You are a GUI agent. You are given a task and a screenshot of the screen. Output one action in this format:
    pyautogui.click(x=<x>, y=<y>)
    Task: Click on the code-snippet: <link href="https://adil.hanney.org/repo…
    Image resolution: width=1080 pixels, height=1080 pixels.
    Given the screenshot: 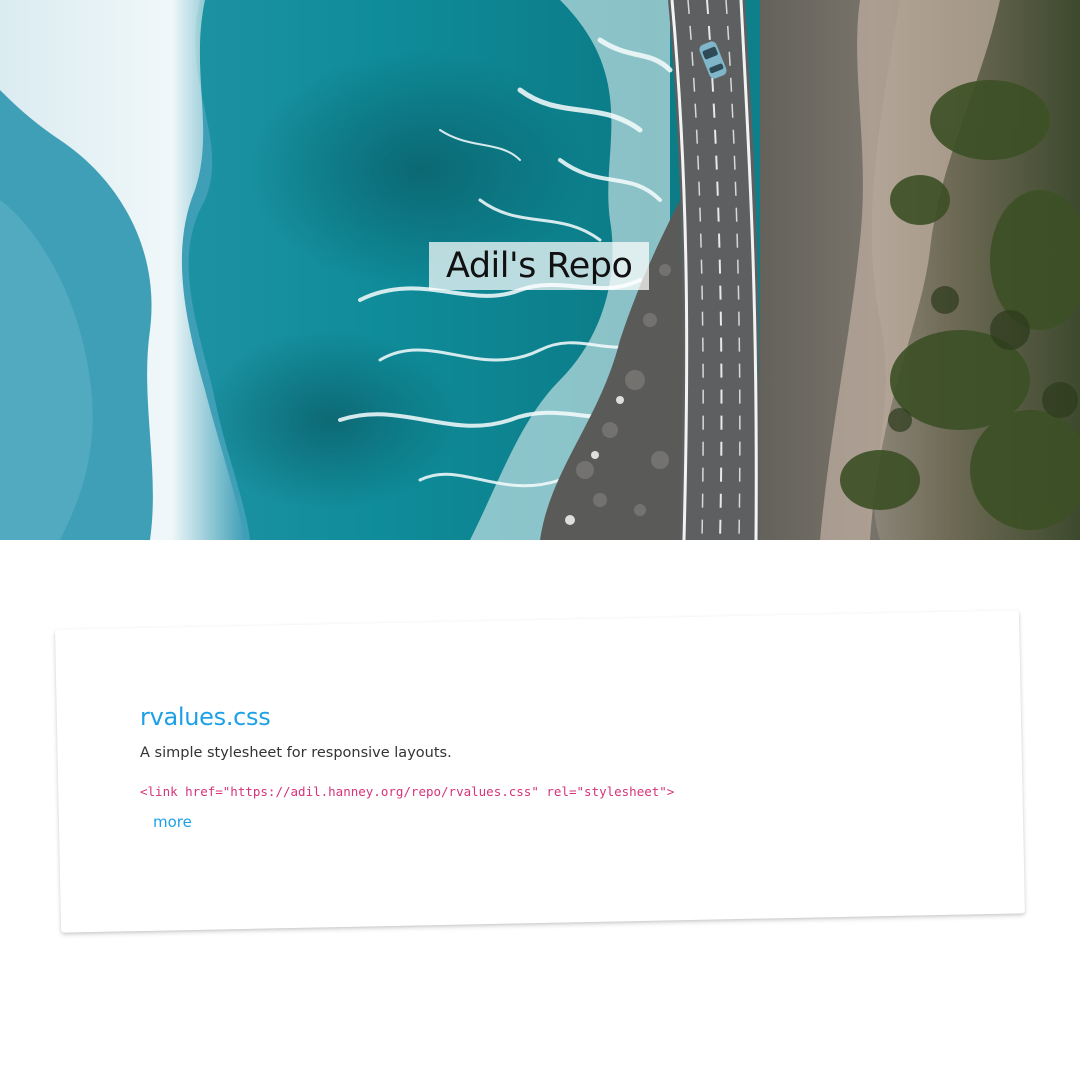 What is the action you would take?
    pyautogui.click(x=407, y=791)
    